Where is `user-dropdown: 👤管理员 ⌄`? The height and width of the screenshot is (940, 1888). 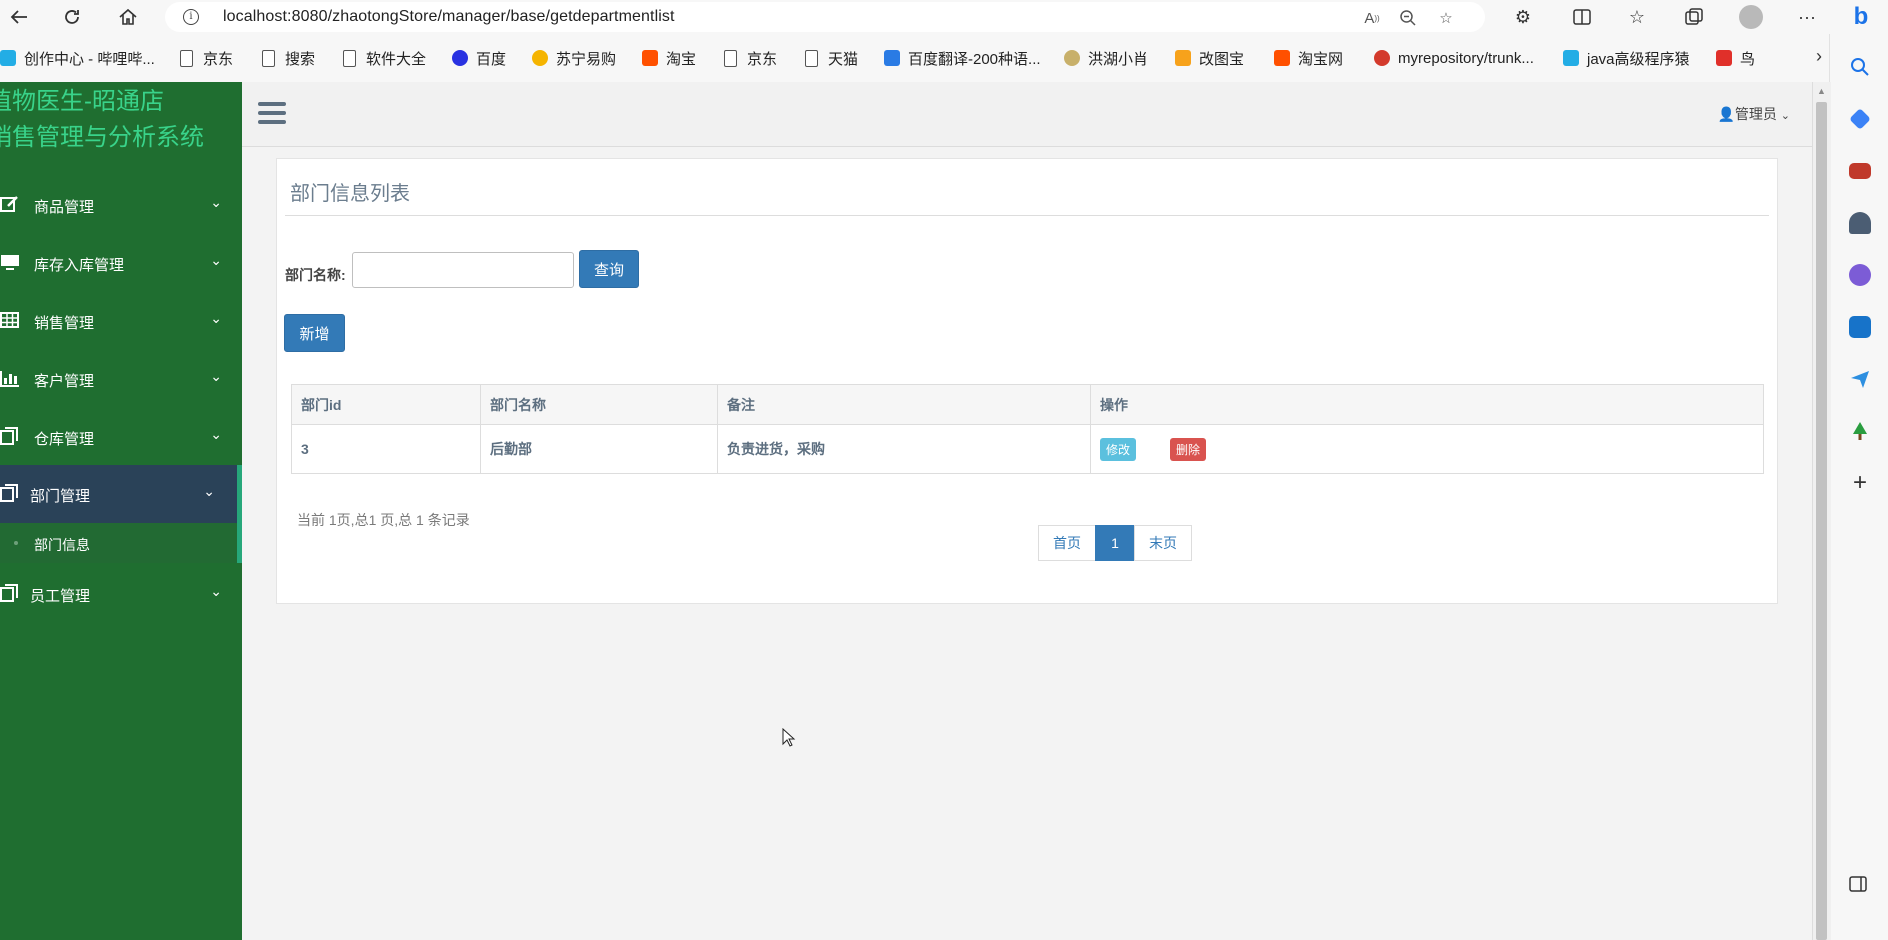 user-dropdown: 👤管理员 ⌄ is located at coordinates (1753, 114).